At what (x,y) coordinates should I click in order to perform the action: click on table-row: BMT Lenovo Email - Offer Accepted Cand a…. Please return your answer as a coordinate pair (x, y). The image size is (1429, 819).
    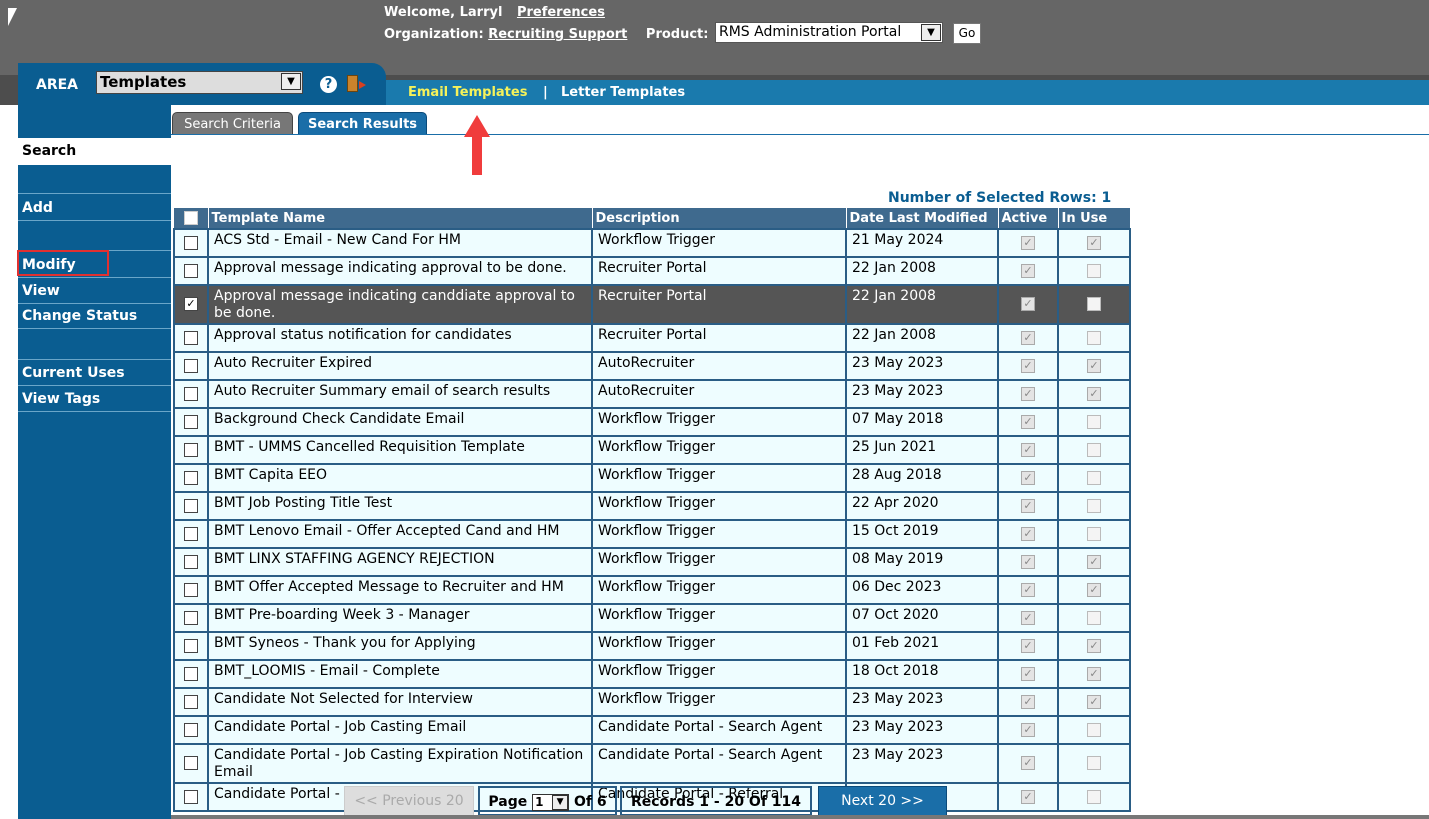
    Looking at the image, I should click on (652, 534).